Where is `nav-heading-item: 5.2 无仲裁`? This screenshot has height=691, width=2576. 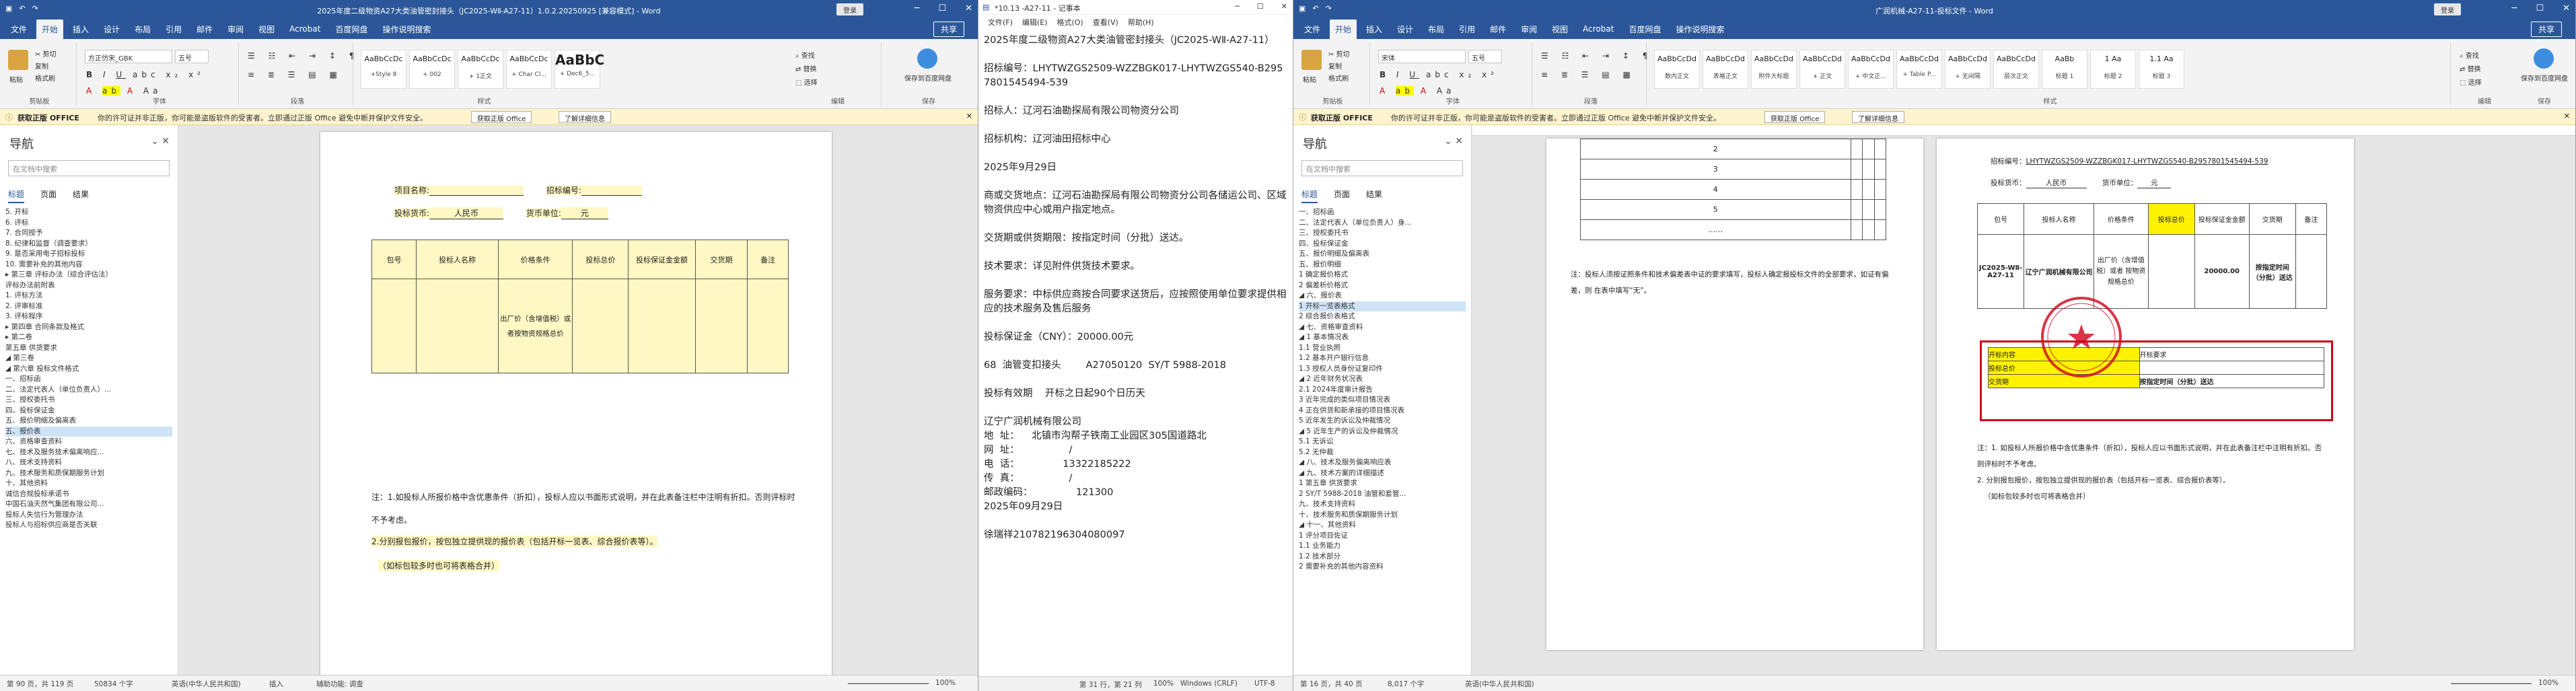 nav-heading-item: 5.2 无仲裁 is located at coordinates (1382, 452).